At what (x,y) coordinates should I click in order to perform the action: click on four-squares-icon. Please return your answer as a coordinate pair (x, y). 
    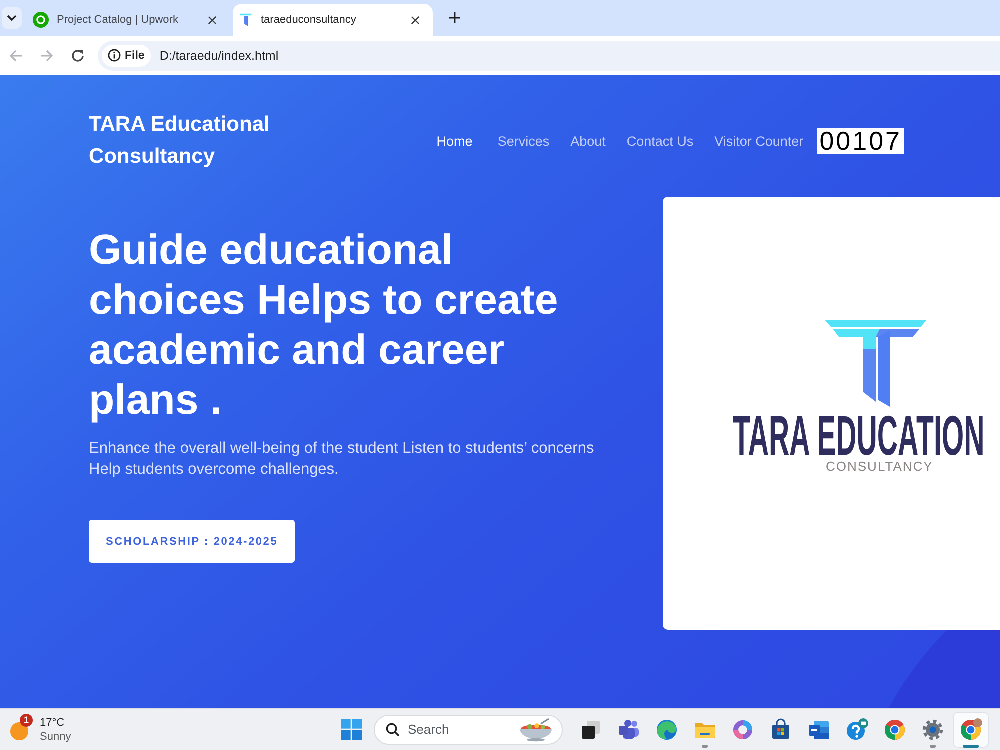
    Looking at the image, I should click on (351, 729).